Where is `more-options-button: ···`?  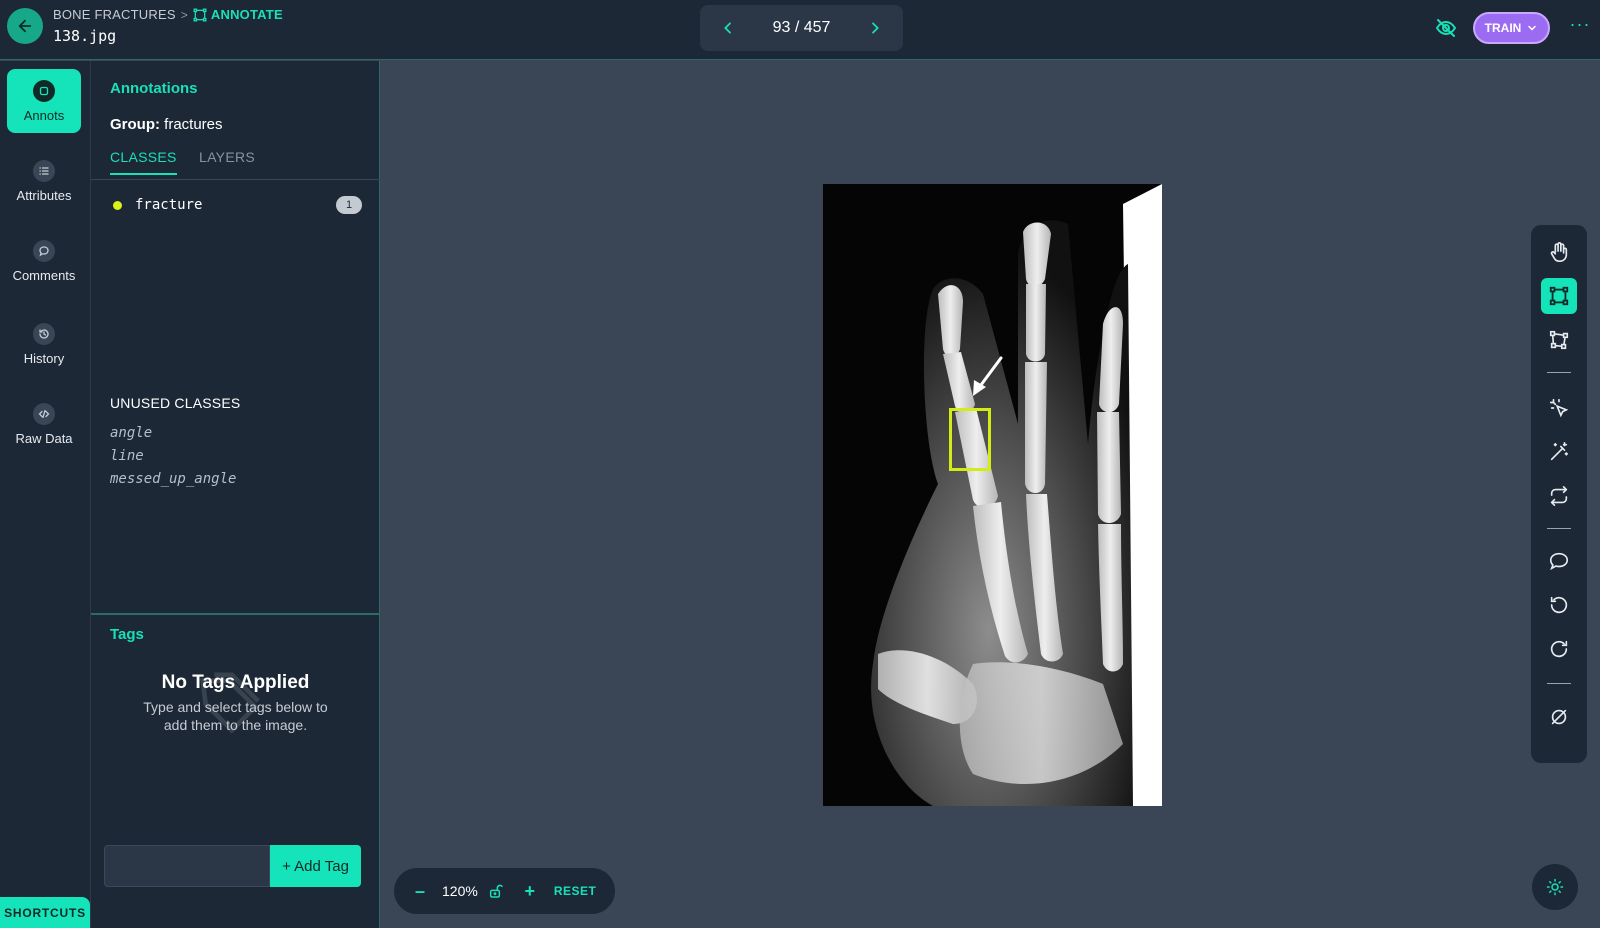
more-options-button: ··· is located at coordinates (1580, 26).